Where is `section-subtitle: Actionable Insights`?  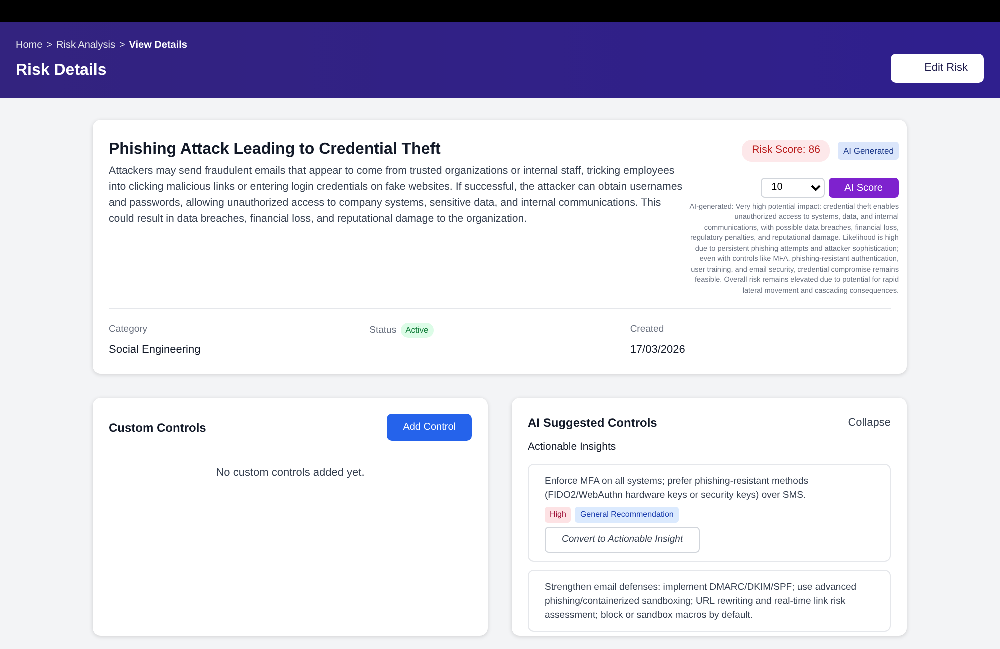 section-subtitle: Actionable Insights is located at coordinates (573, 447).